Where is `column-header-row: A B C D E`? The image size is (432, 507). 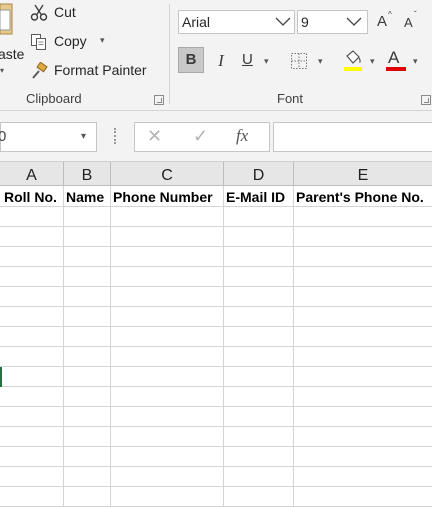 column-header-row: A B C D E is located at coordinates (216, 173).